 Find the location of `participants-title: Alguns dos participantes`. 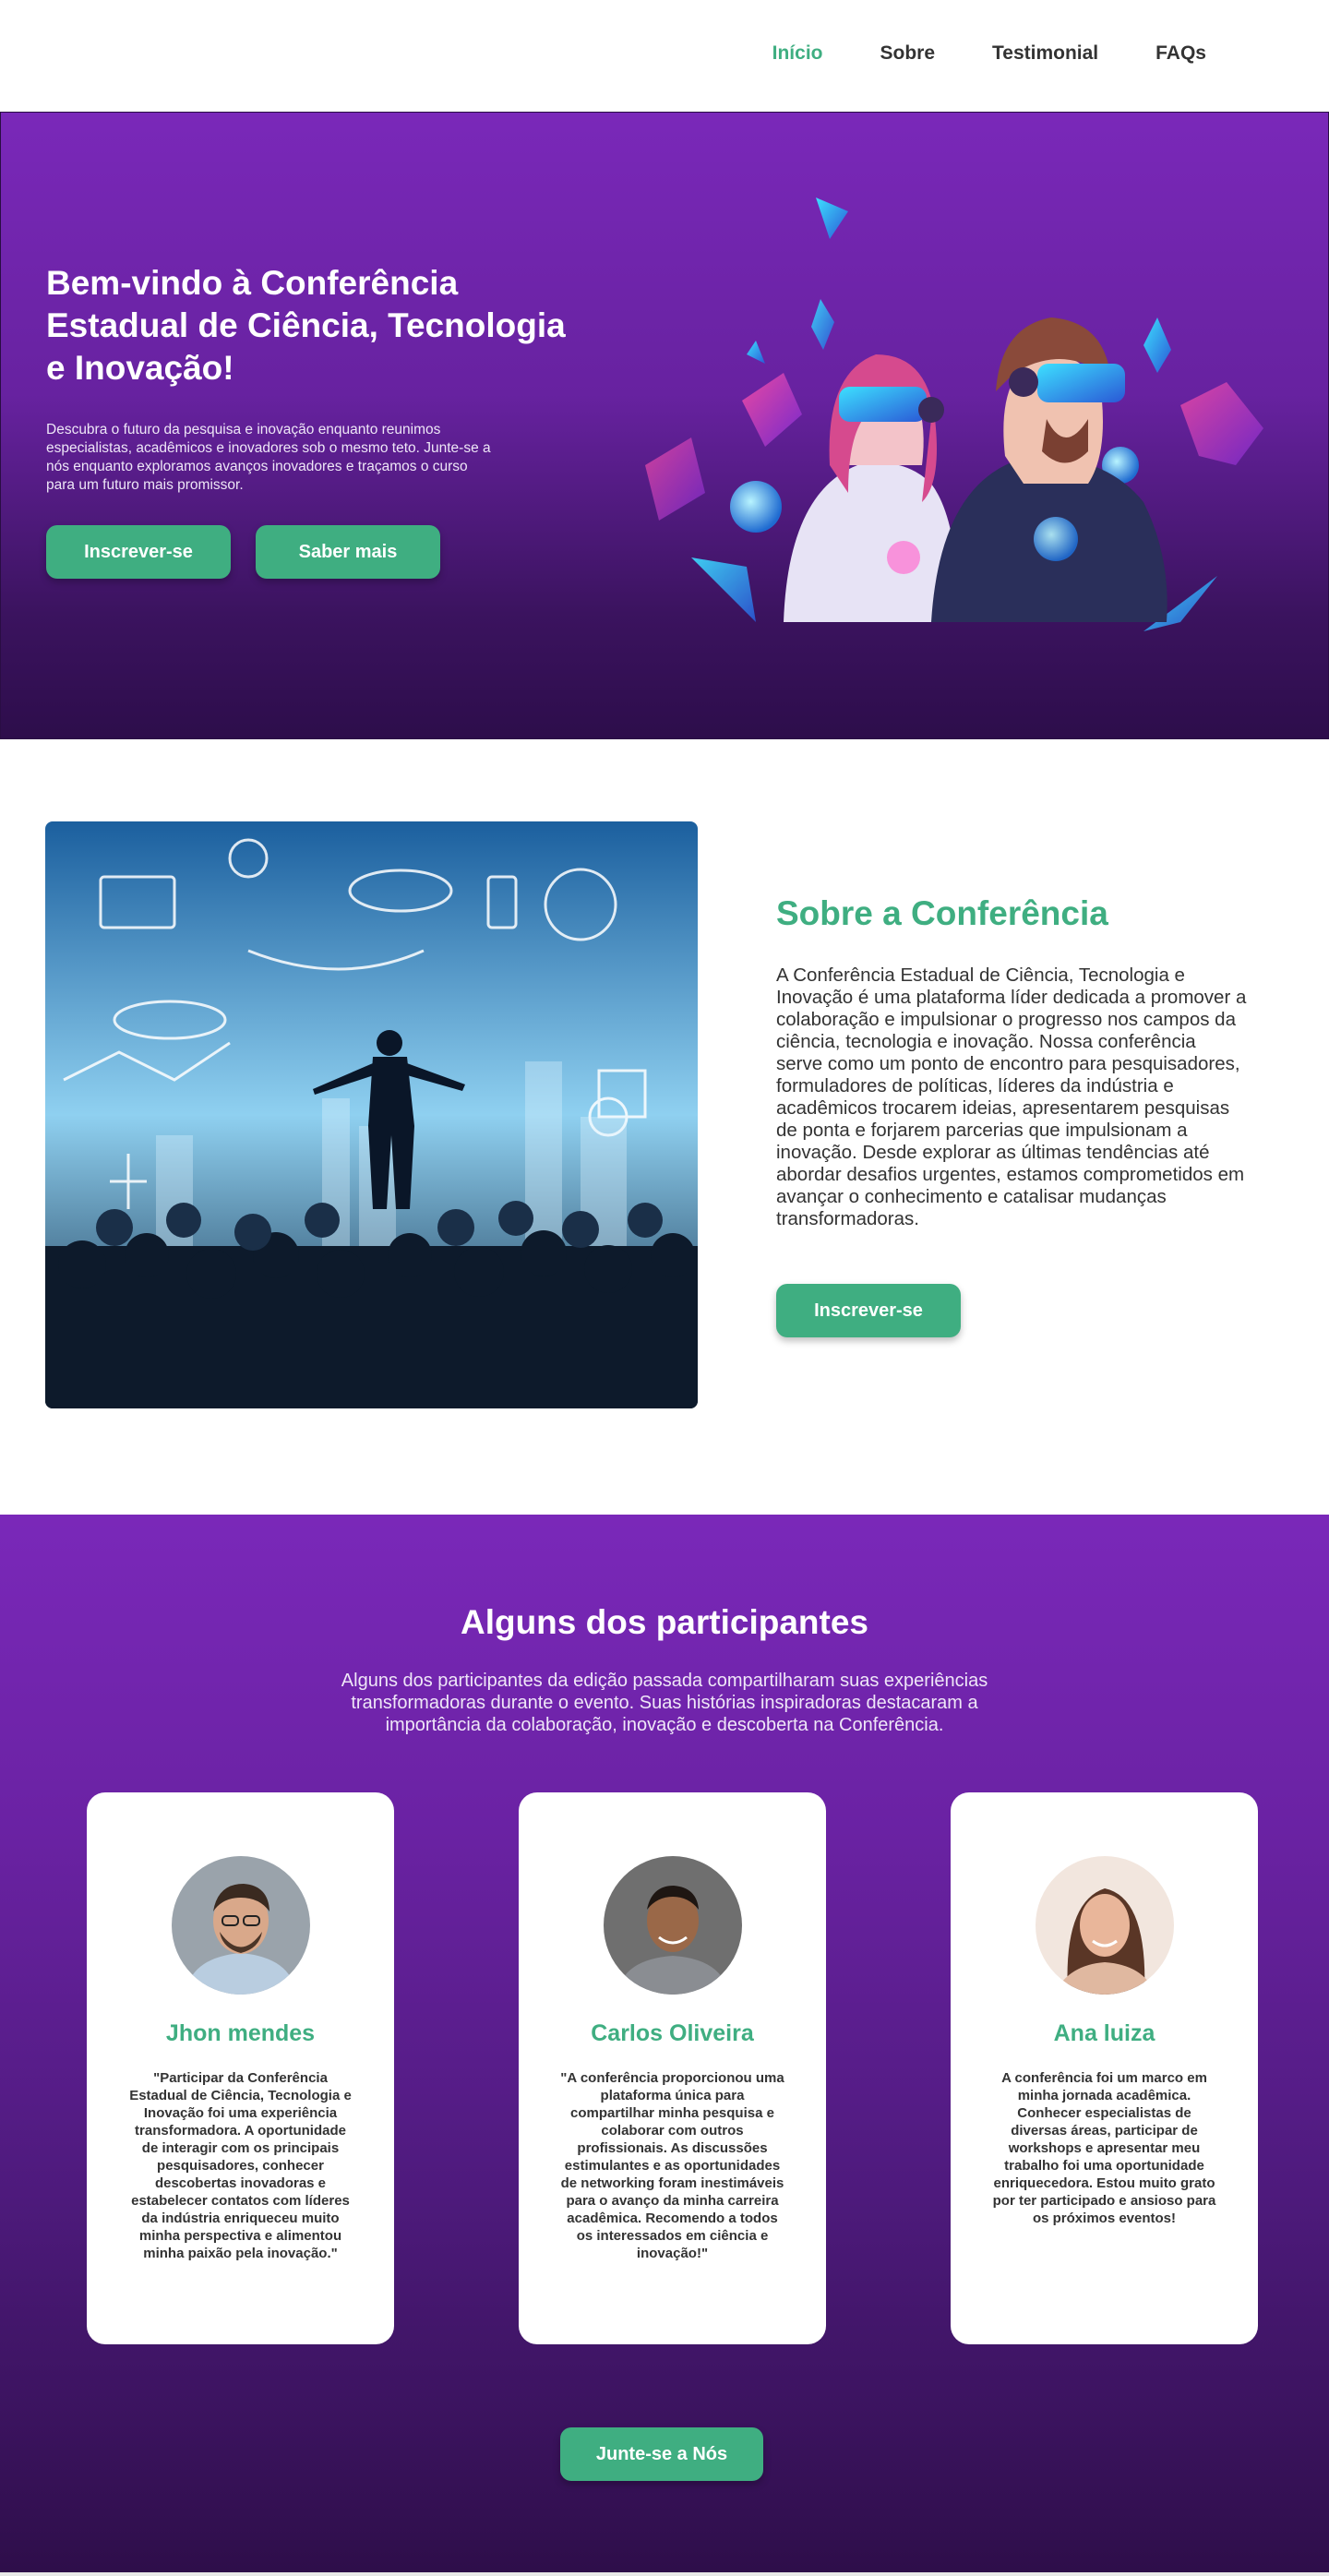

participants-title: Alguns dos participantes is located at coordinates (664, 1622).